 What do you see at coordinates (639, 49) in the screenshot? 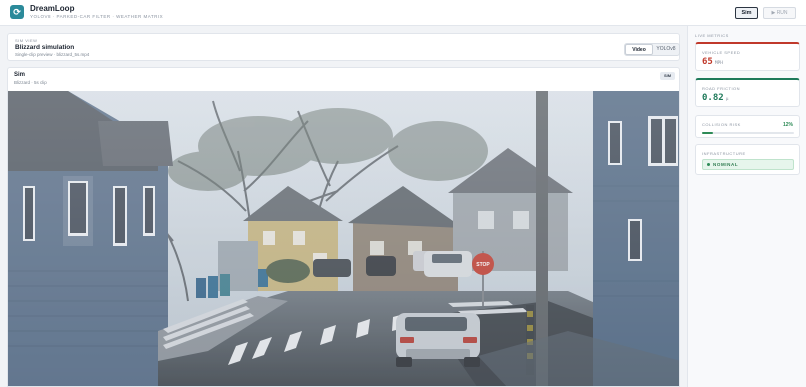
I see `tab-video: Video` at bounding box center [639, 49].